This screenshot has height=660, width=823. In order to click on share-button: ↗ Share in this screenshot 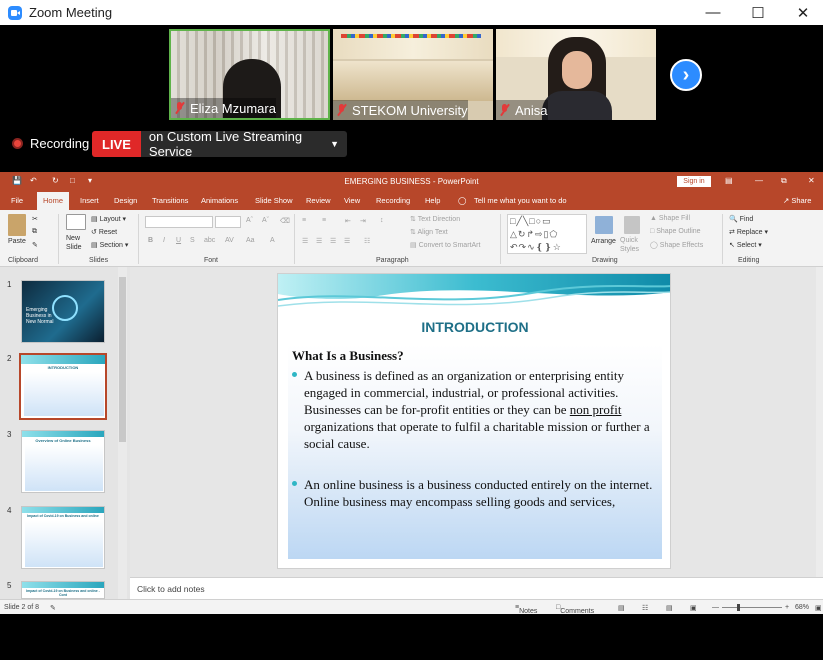, I will do `click(797, 201)`.